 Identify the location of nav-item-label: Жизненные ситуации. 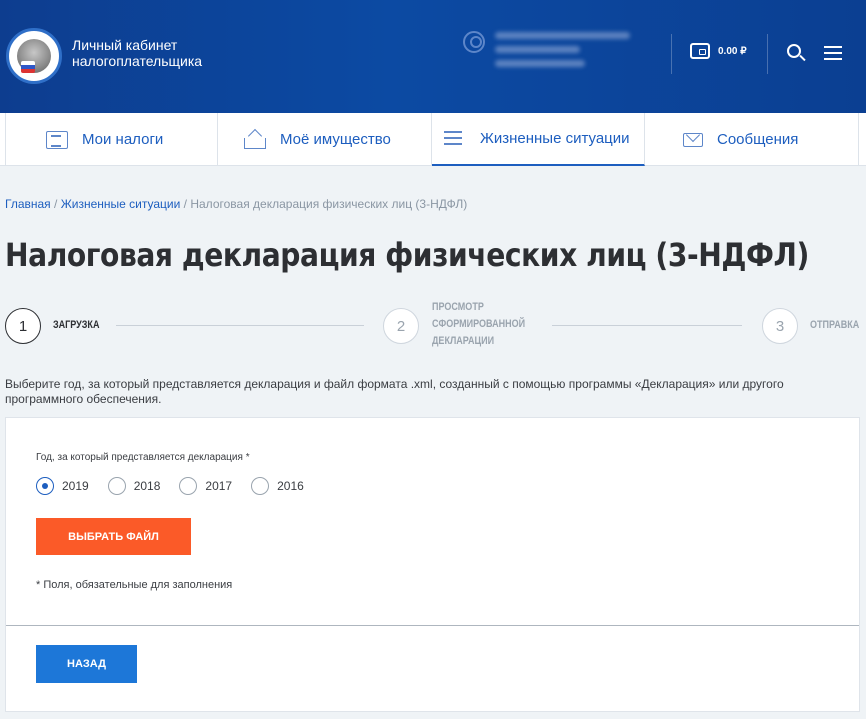
(555, 138).